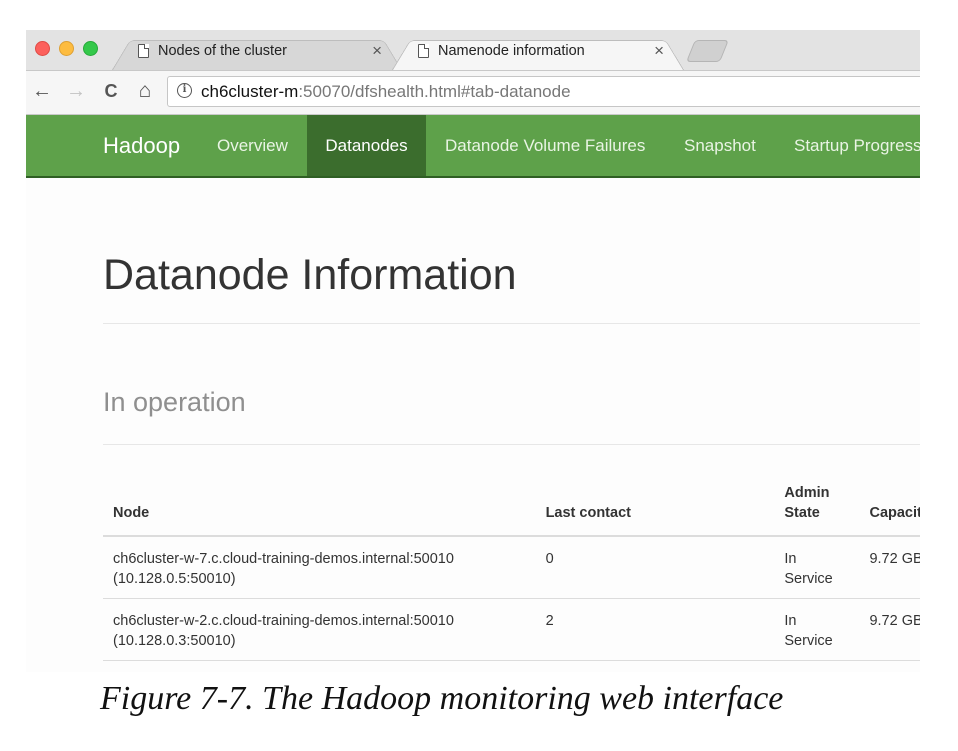  Describe the element at coordinates (655, 507) in the screenshot. I see `header-last-contact: Last contact` at that location.